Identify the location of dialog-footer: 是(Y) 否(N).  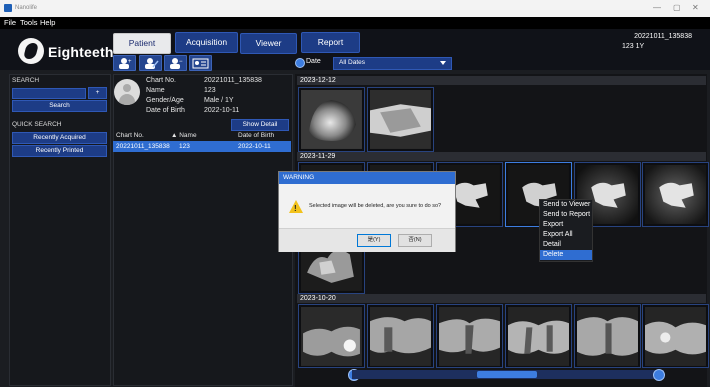
(367, 240).